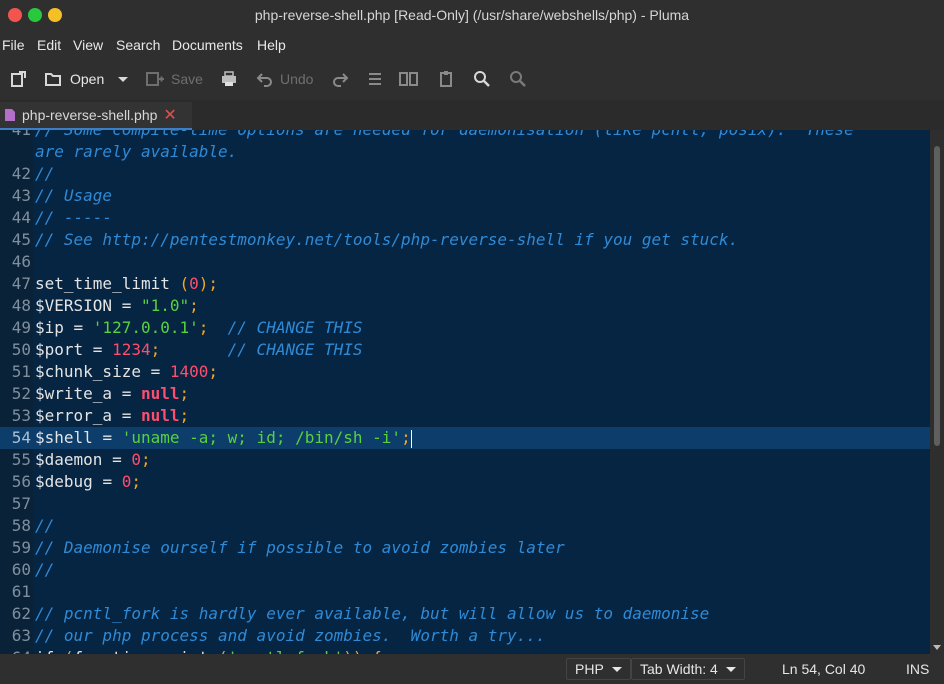  What do you see at coordinates (21, 437) in the screenshot?
I see `line-number: 54` at bounding box center [21, 437].